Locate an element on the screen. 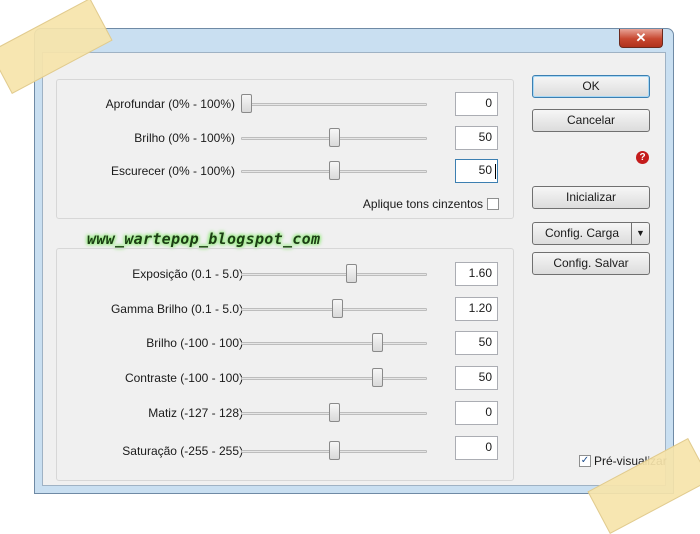  value-input-escurecer: 50 is located at coordinates (476, 171).